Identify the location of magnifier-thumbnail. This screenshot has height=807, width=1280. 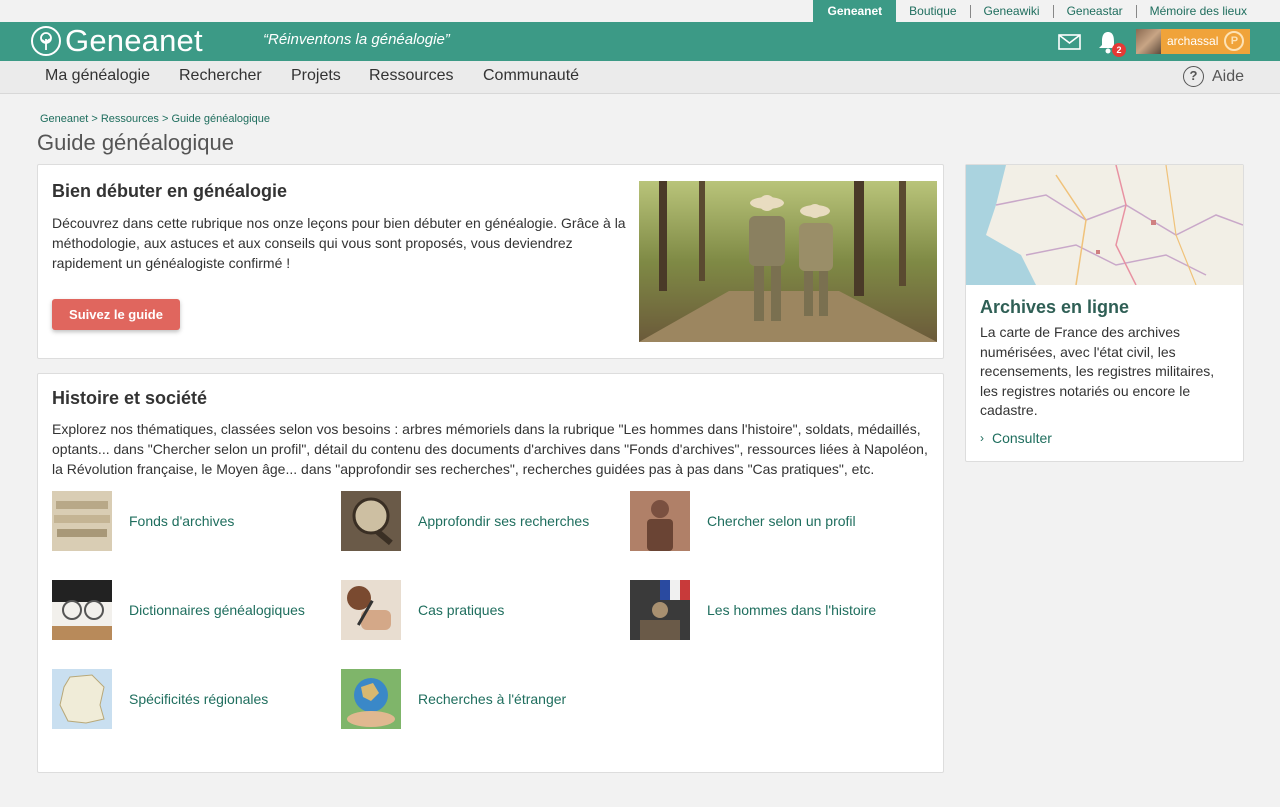
(371, 521).